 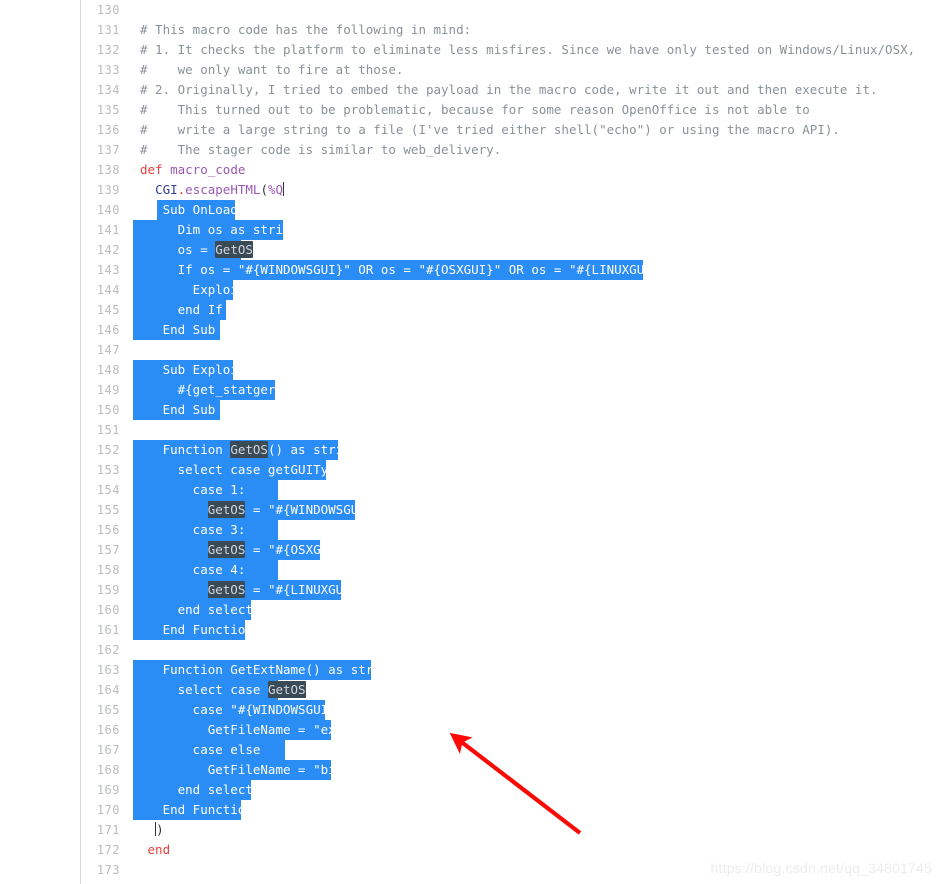 I want to click on code-line-content: Sub Exploit, so click(x=189, y=370).